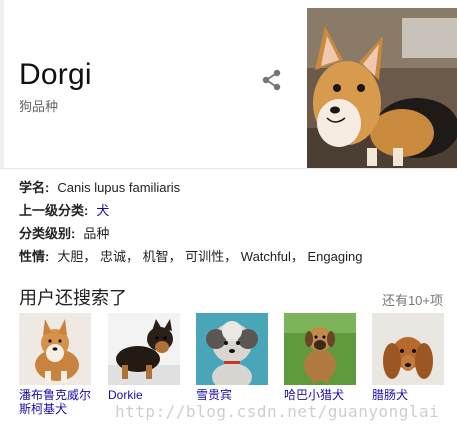 This screenshot has width=457, height=432. I want to click on fact-row-temperament: 性情: 大胆， 忠诚， 机智， 可训性， Watchful， Engaging, so click(234, 256).